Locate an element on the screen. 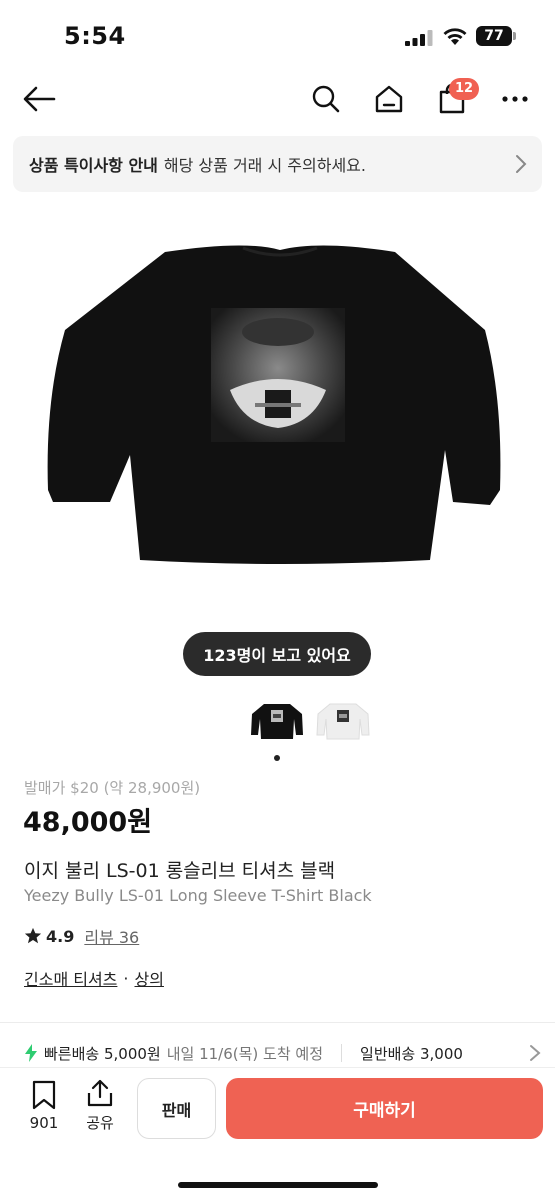  divider is located at coordinates (277, 1022).